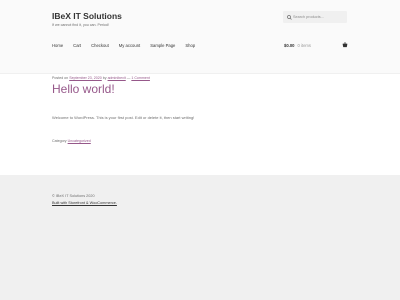 The height and width of the screenshot is (300, 400). What do you see at coordinates (83, 89) in the screenshot?
I see `post-title: Hello world!` at bounding box center [83, 89].